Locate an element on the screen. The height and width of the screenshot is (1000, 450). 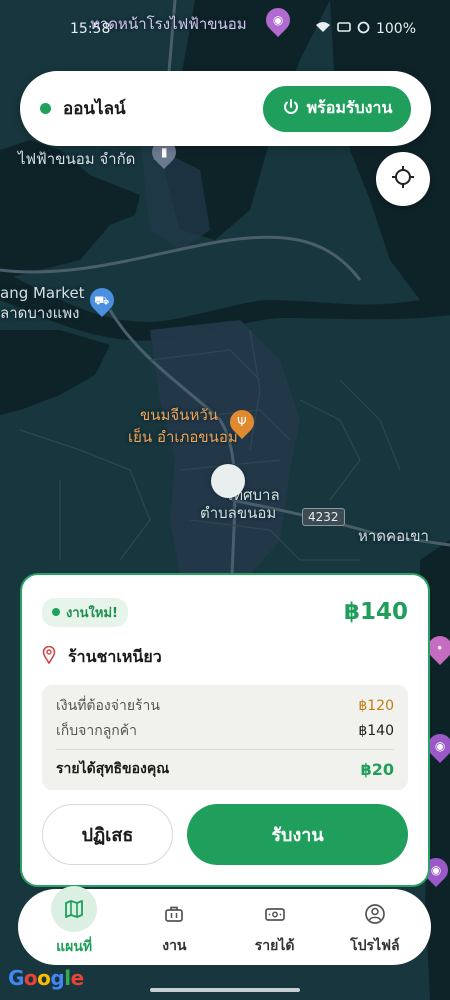
map-label-market-en: ang Market is located at coordinates (42, 293).